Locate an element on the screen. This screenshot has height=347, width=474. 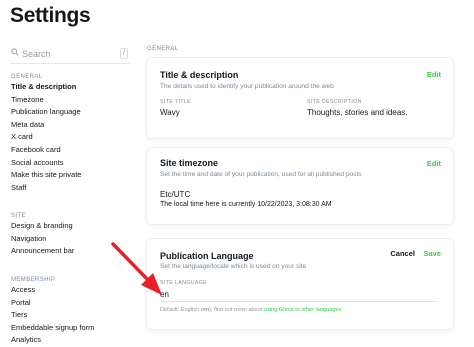
sidebar-item-x-card: X card is located at coordinates (46, 137).